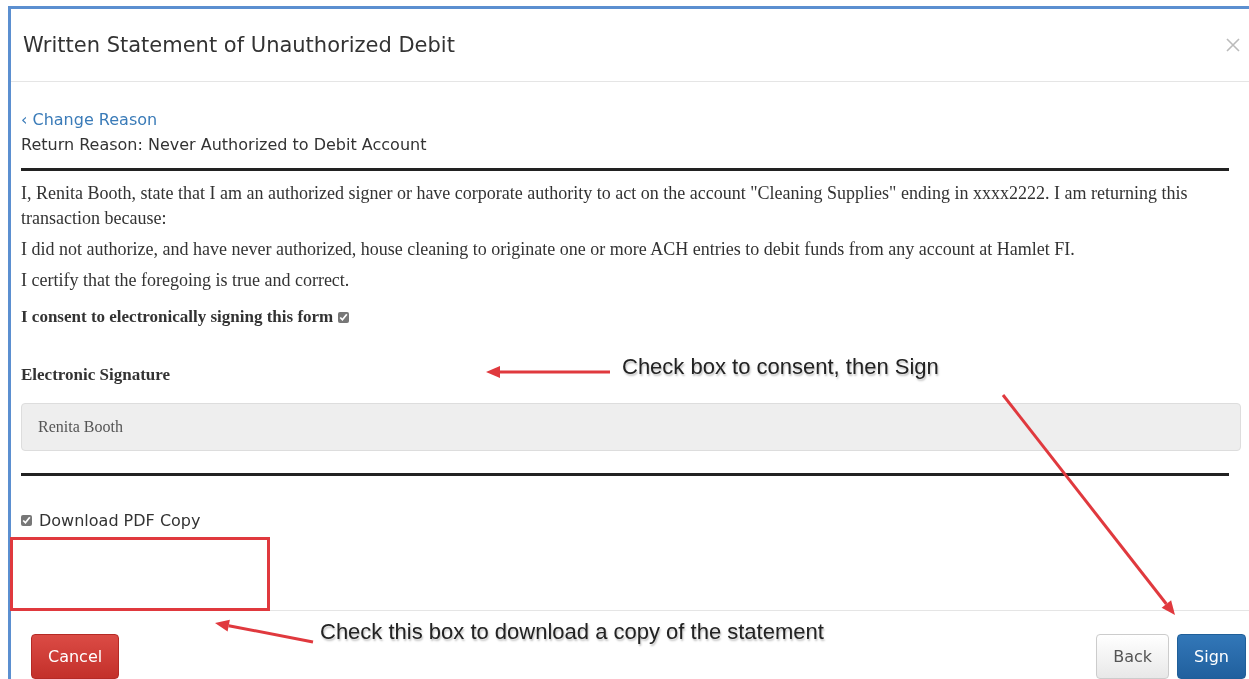  I want to click on callout-text: Check box to consent, then Sign, so click(780, 367).